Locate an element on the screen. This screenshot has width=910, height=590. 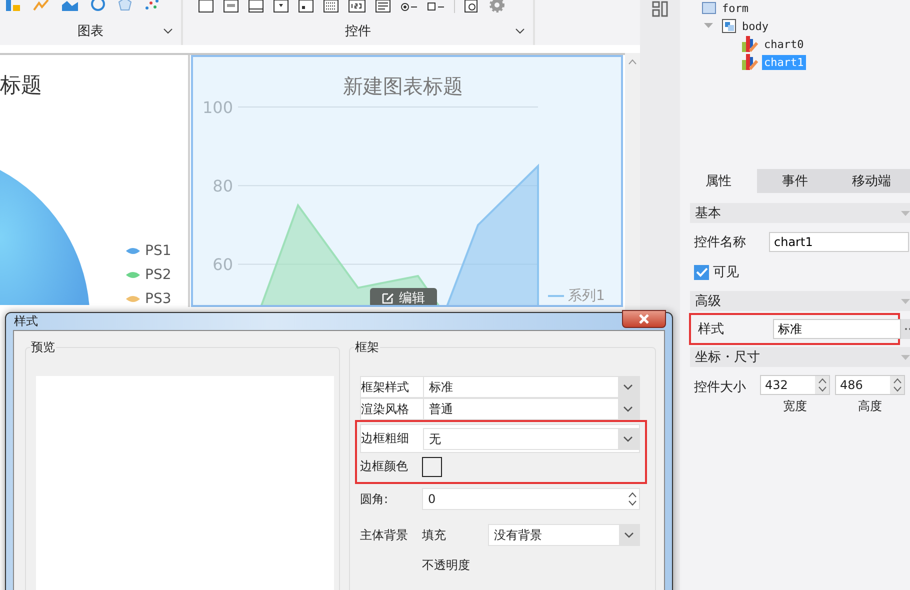
group-title: 框架 is located at coordinates (367, 347).